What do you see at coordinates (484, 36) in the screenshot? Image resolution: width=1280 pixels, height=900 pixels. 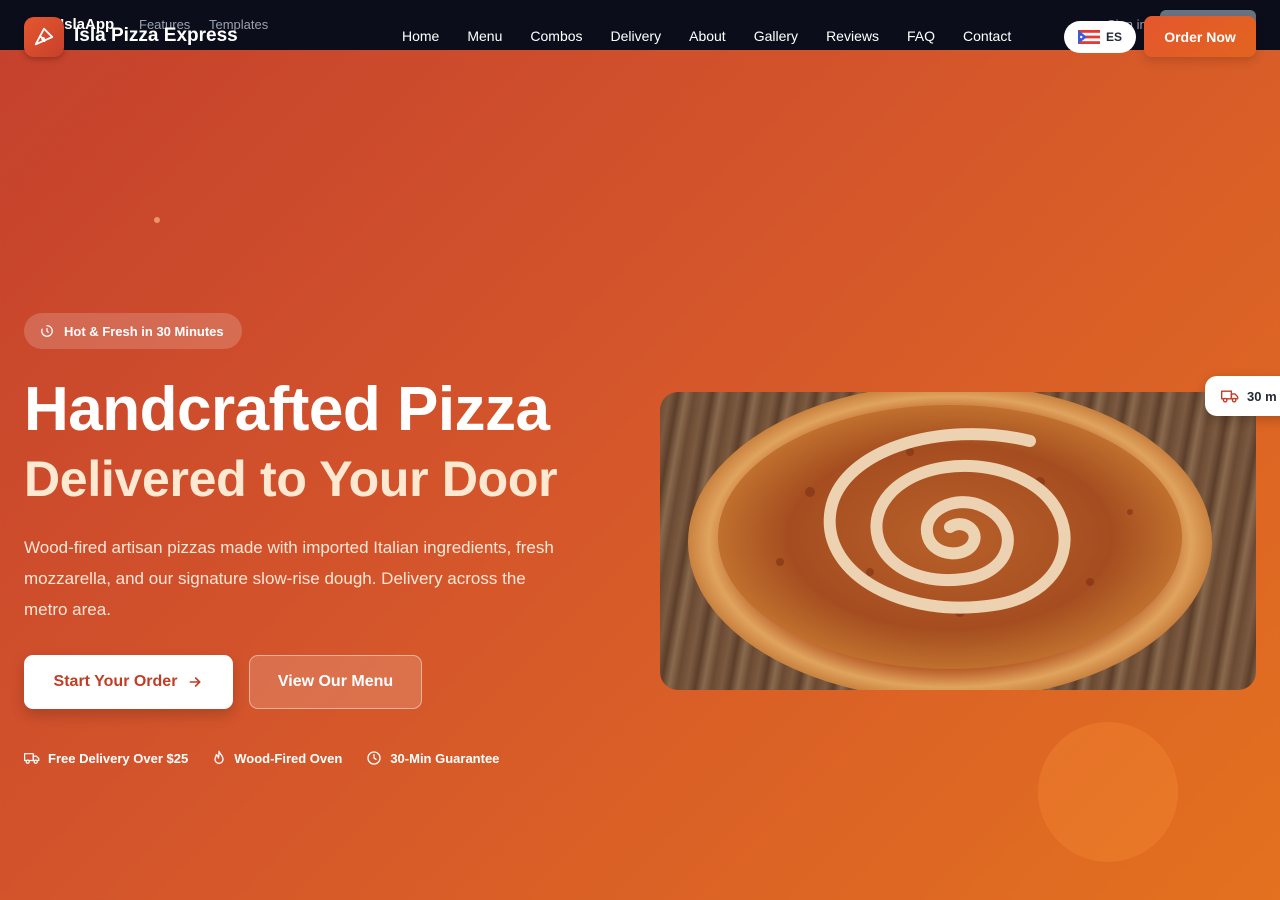 I see `nav-link-menu: Menu` at bounding box center [484, 36].